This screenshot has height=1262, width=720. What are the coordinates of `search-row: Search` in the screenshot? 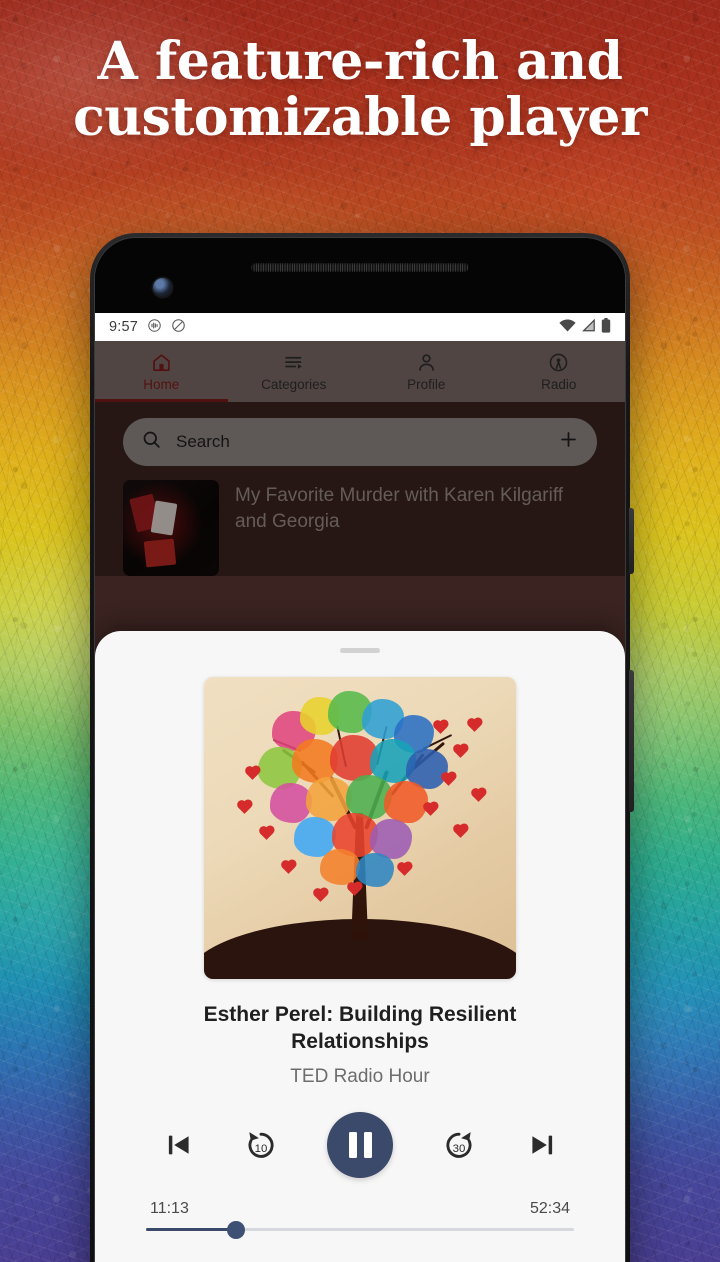 It's located at (360, 441).